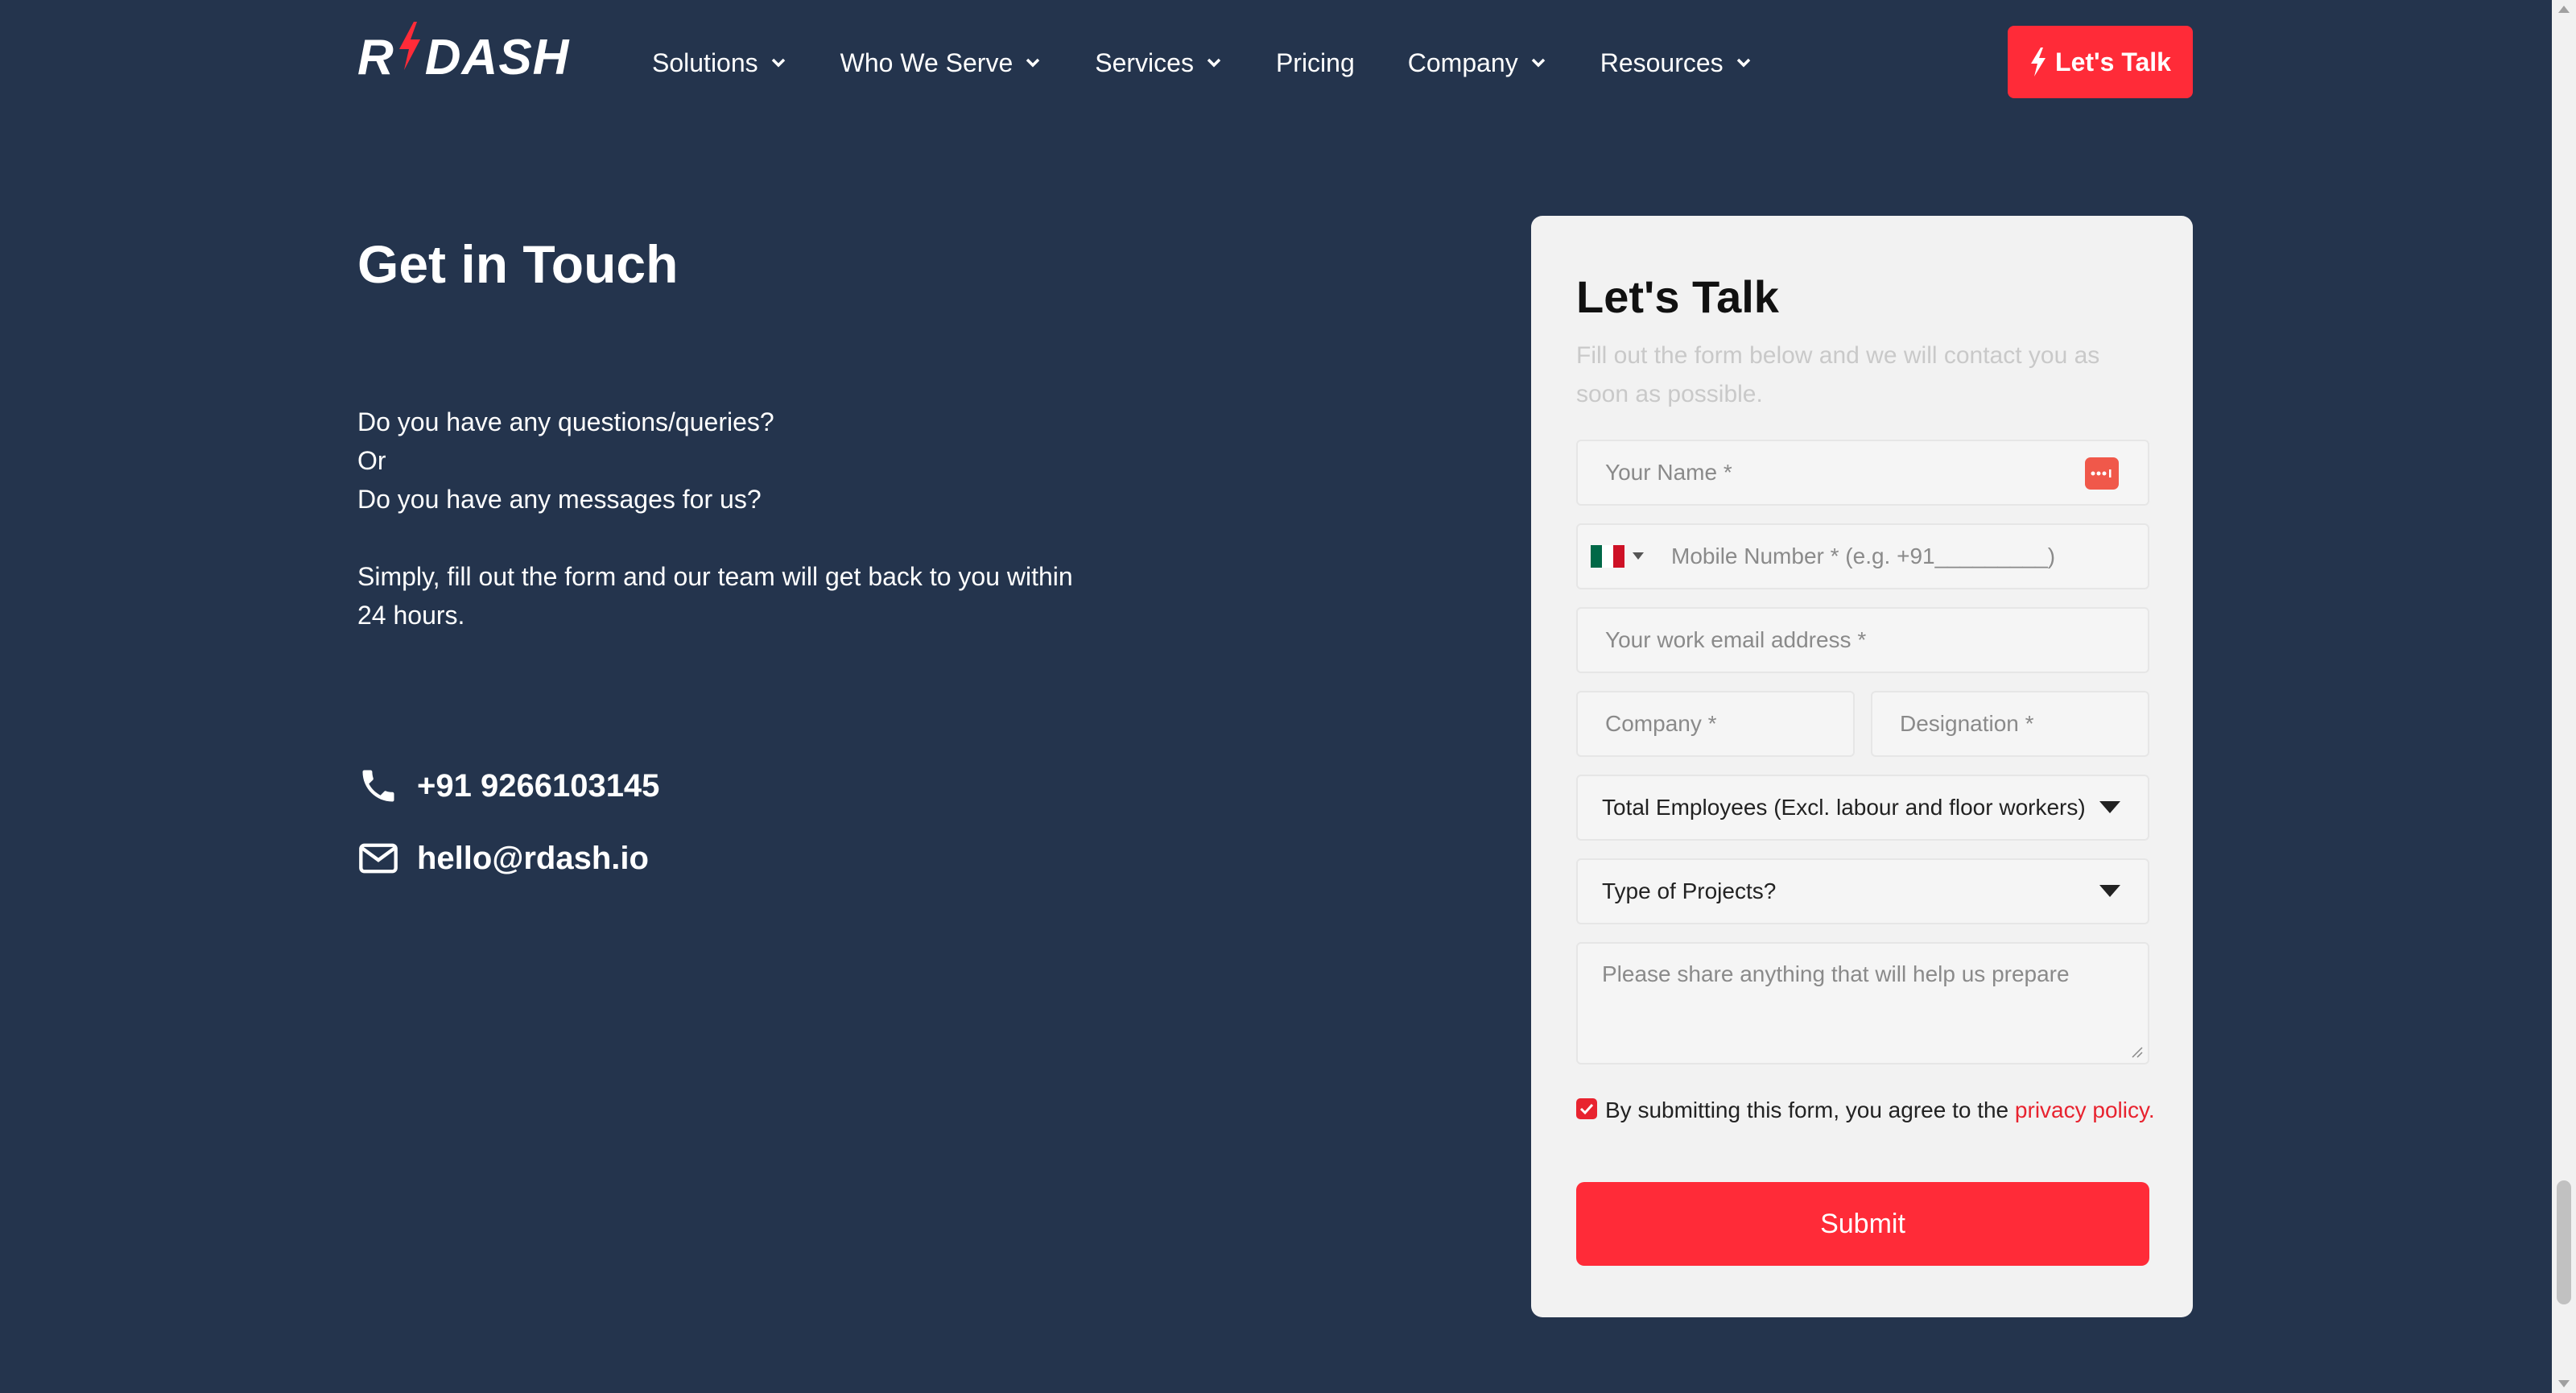 Image resolution: width=2576 pixels, height=1393 pixels. I want to click on scroll-thumb, so click(2564, 1242).